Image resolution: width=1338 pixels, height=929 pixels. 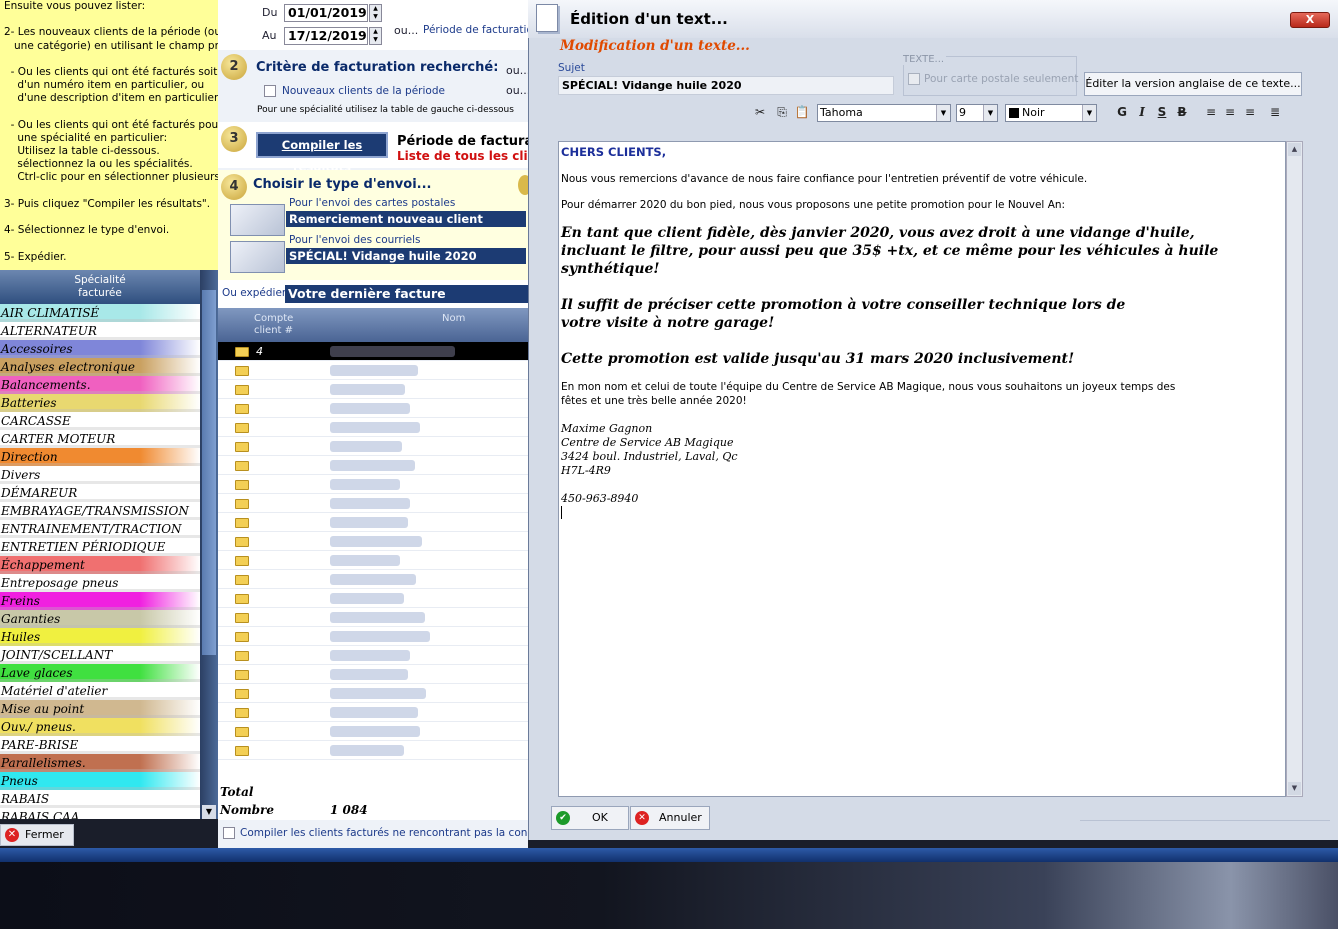 I want to click on ok-button: ✔ OK, so click(x=590, y=818).